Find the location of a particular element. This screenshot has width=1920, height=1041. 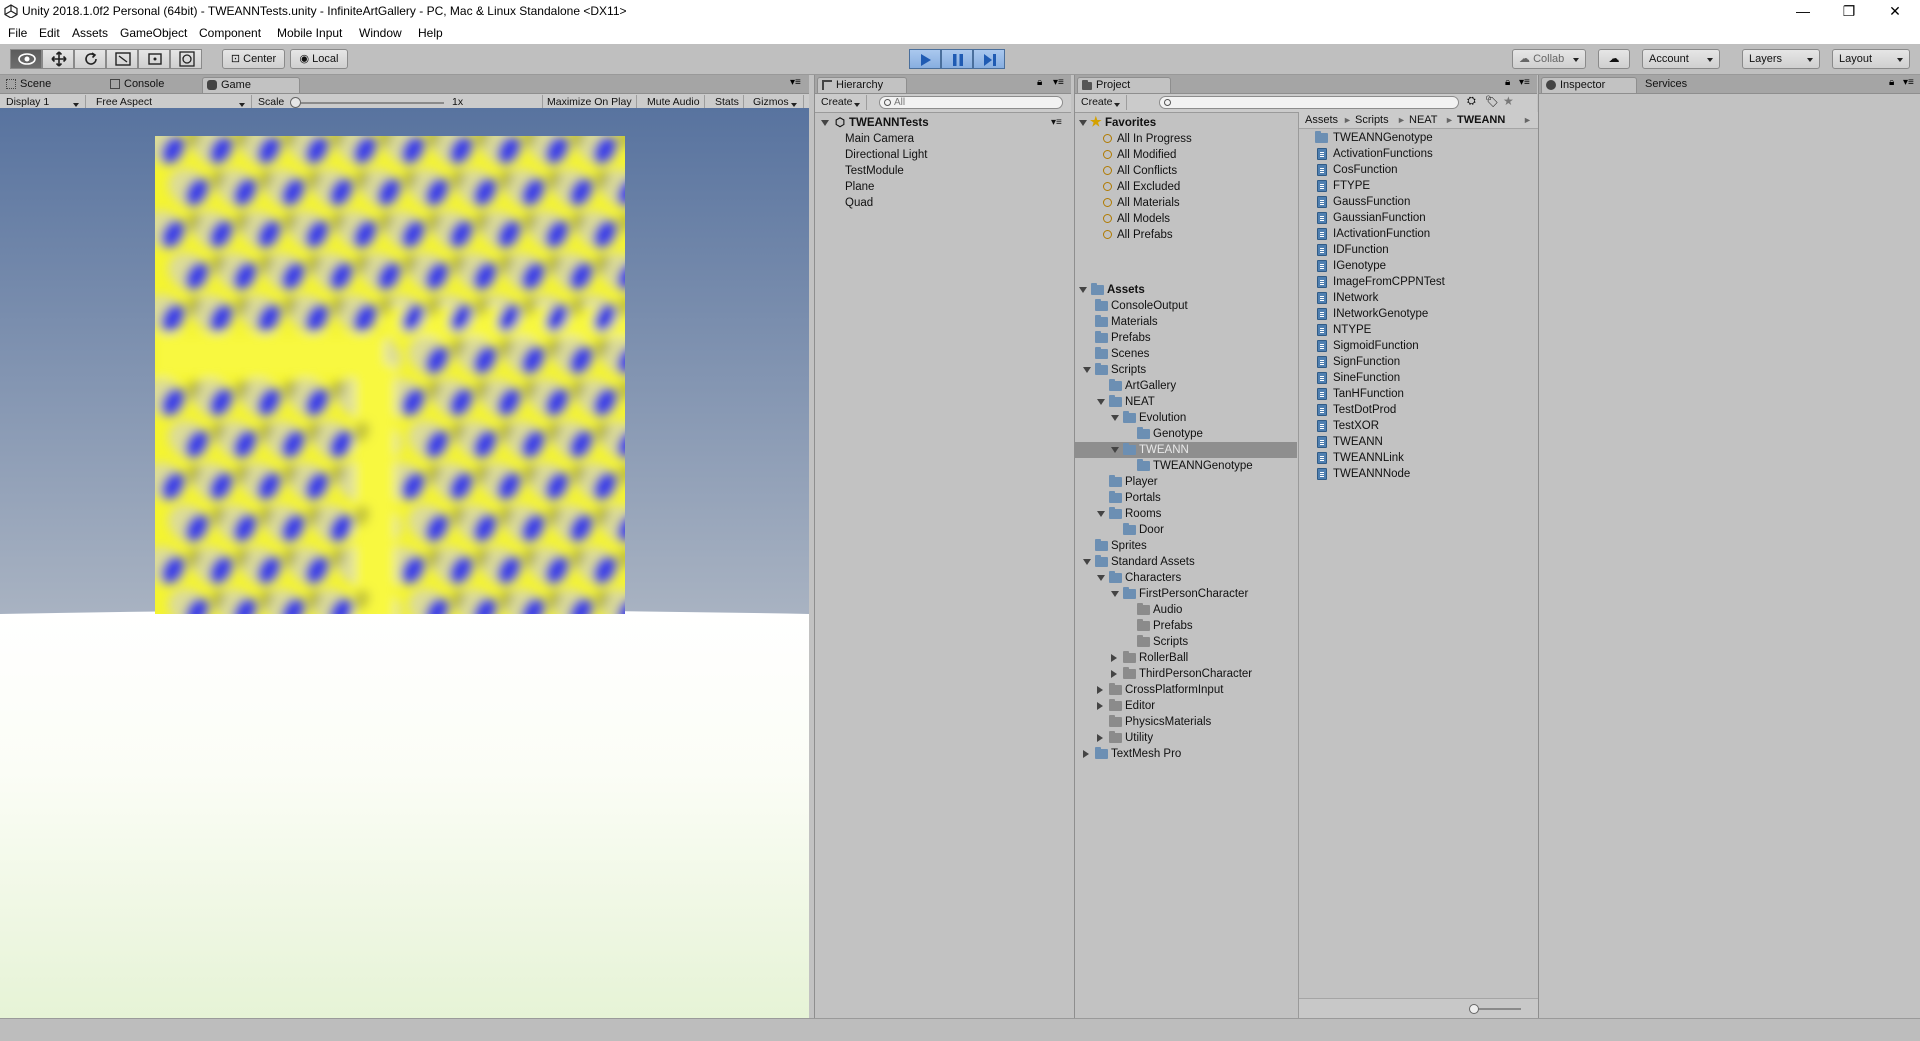

favorite-item: All Conflicts is located at coordinates (1186, 171).